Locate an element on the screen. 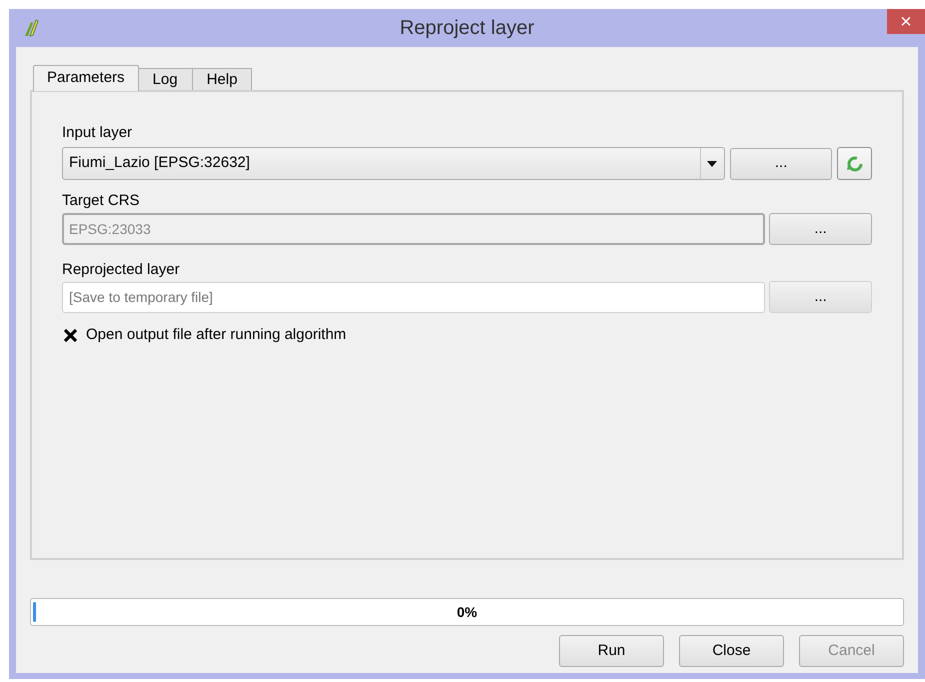 This screenshot has width=925, height=682. checkbox-label: Open output file after running algorithm is located at coordinates (216, 335).